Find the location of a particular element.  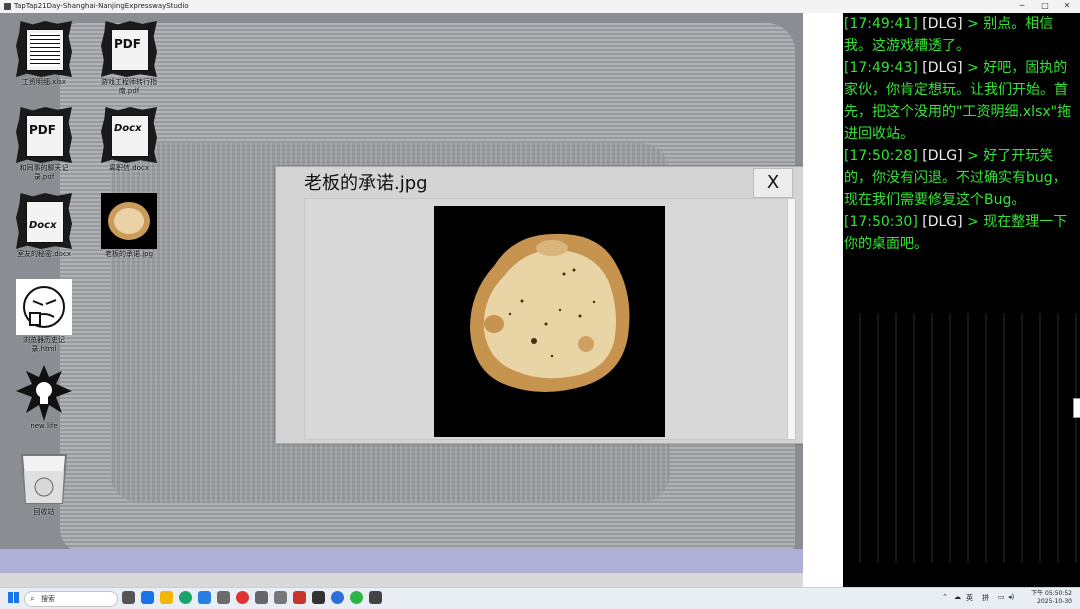

viewer-scrollbar is located at coordinates (791, 319).